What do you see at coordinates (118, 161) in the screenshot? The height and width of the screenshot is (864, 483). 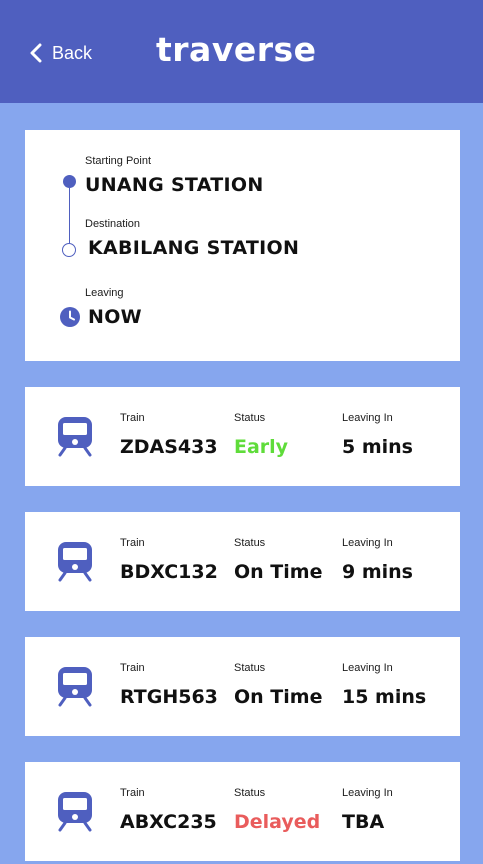 I see `starting-point-label: Starting Point` at bounding box center [118, 161].